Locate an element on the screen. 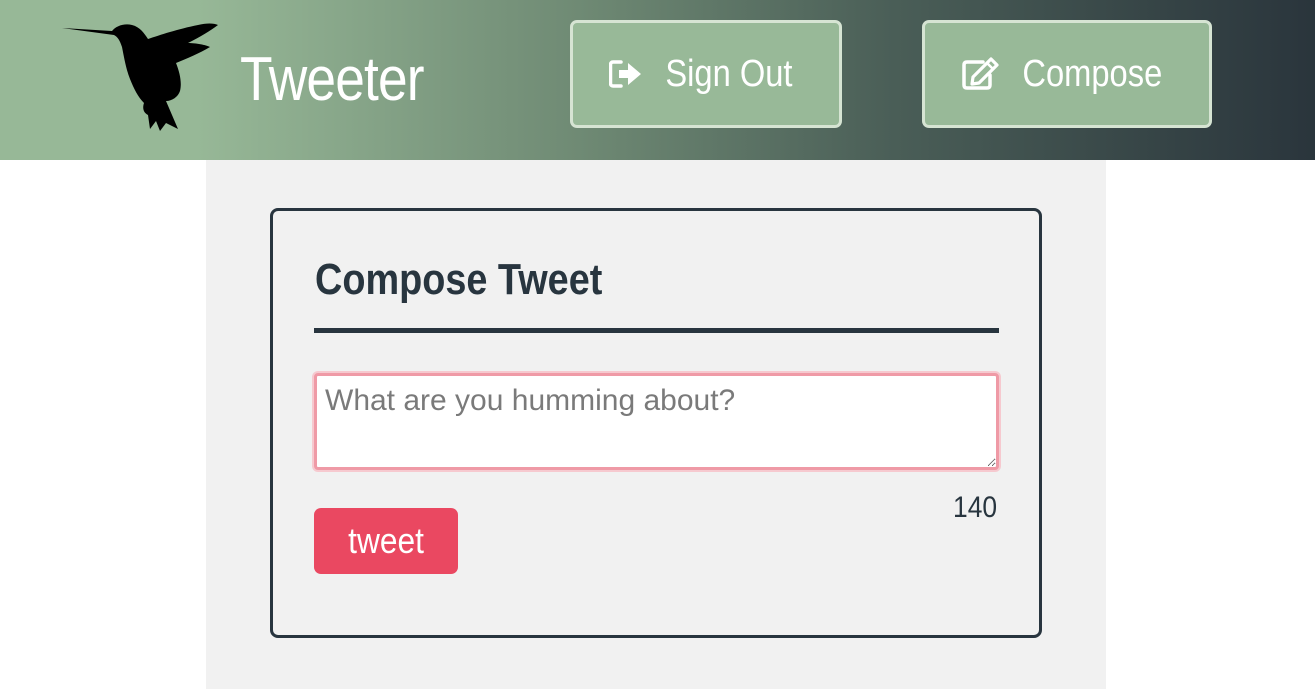 Image resolution: width=1315 pixels, height=689 pixels. sign-out-button: Sign Out is located at coordinates (706, 74).